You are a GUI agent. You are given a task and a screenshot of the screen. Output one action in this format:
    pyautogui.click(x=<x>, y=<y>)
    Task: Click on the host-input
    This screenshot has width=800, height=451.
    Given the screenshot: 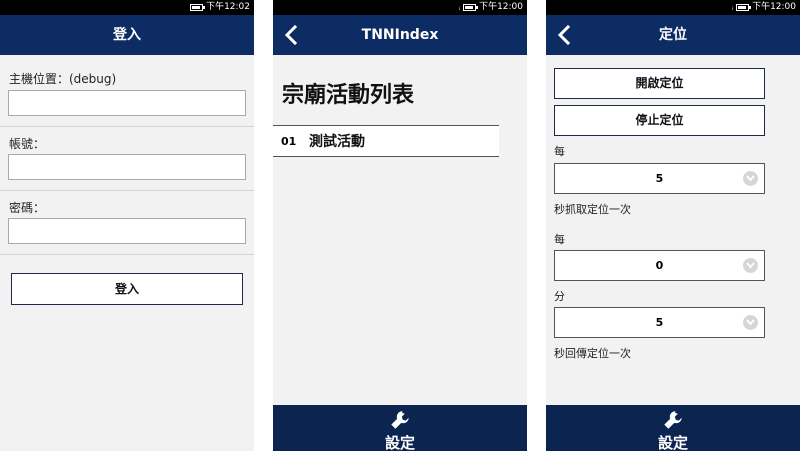 What is the action you would take?
    pyautogui.click(x=127, y=103)
    